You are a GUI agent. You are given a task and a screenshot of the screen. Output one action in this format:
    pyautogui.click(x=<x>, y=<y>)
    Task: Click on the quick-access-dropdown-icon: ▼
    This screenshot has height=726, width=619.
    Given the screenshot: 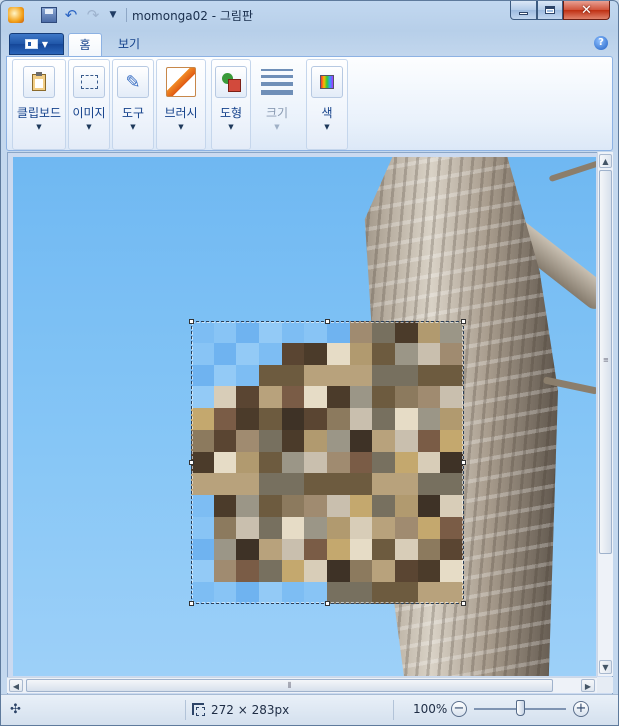 What is the action you would take?
    pyautogui.click(x=113, y=15)
    